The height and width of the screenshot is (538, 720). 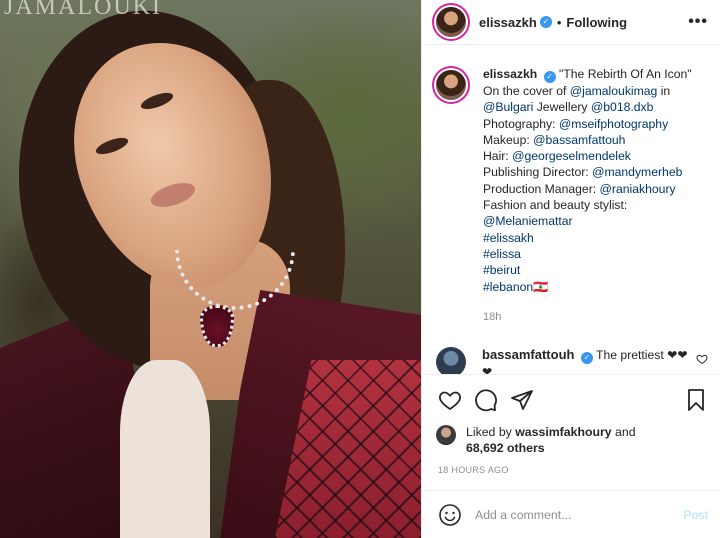 I want to click on likes-prefix: Liked by, so click(x=489, y=432).